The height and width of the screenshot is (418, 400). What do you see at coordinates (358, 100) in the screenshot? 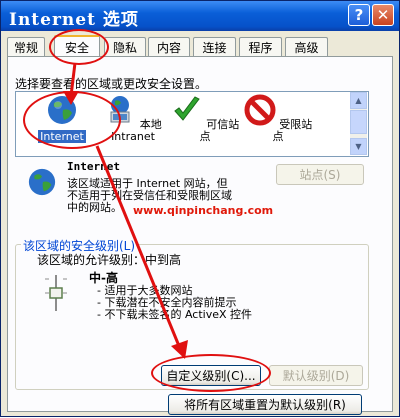
I see `scroll-up-arrow-icon: ▲` at bounding box center [358, 100].